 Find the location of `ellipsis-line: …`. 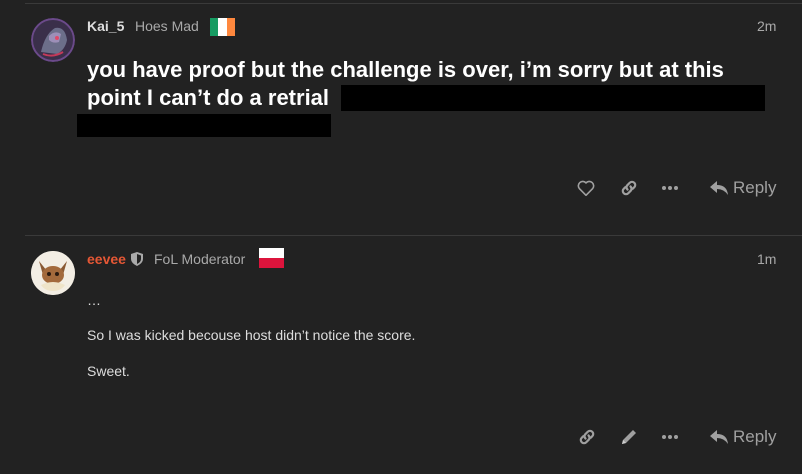

ellipsis-line: … is located at coordinates (94, 300).